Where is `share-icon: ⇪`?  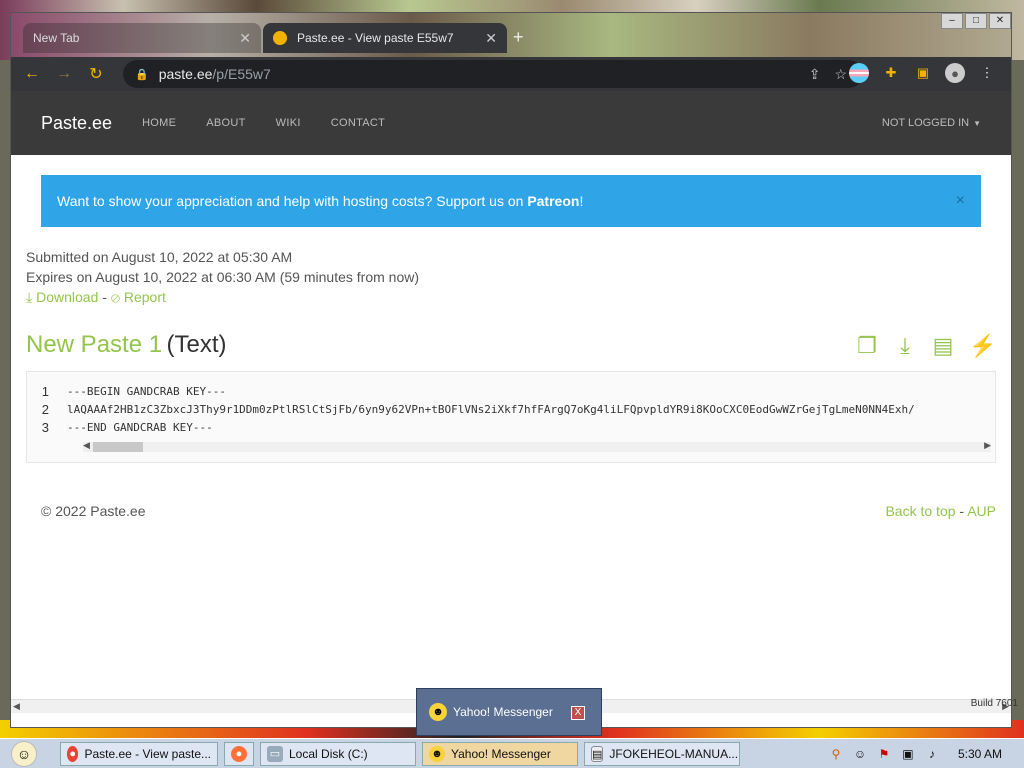
share-icon: ⇪ is located at coordinates (815, 74).